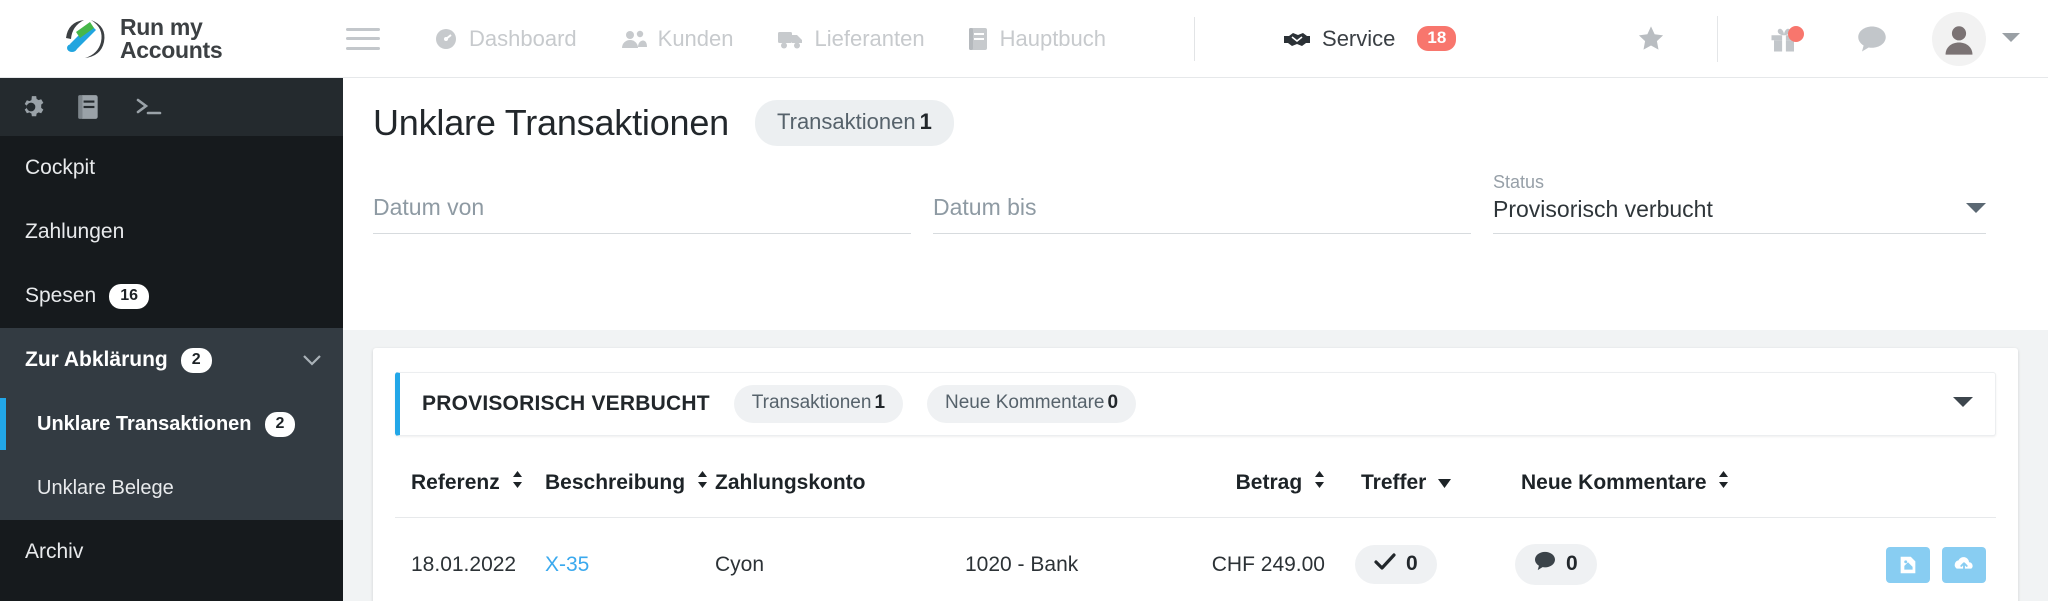  I want to click on hamburger-menu-icon, so click(363, 38).